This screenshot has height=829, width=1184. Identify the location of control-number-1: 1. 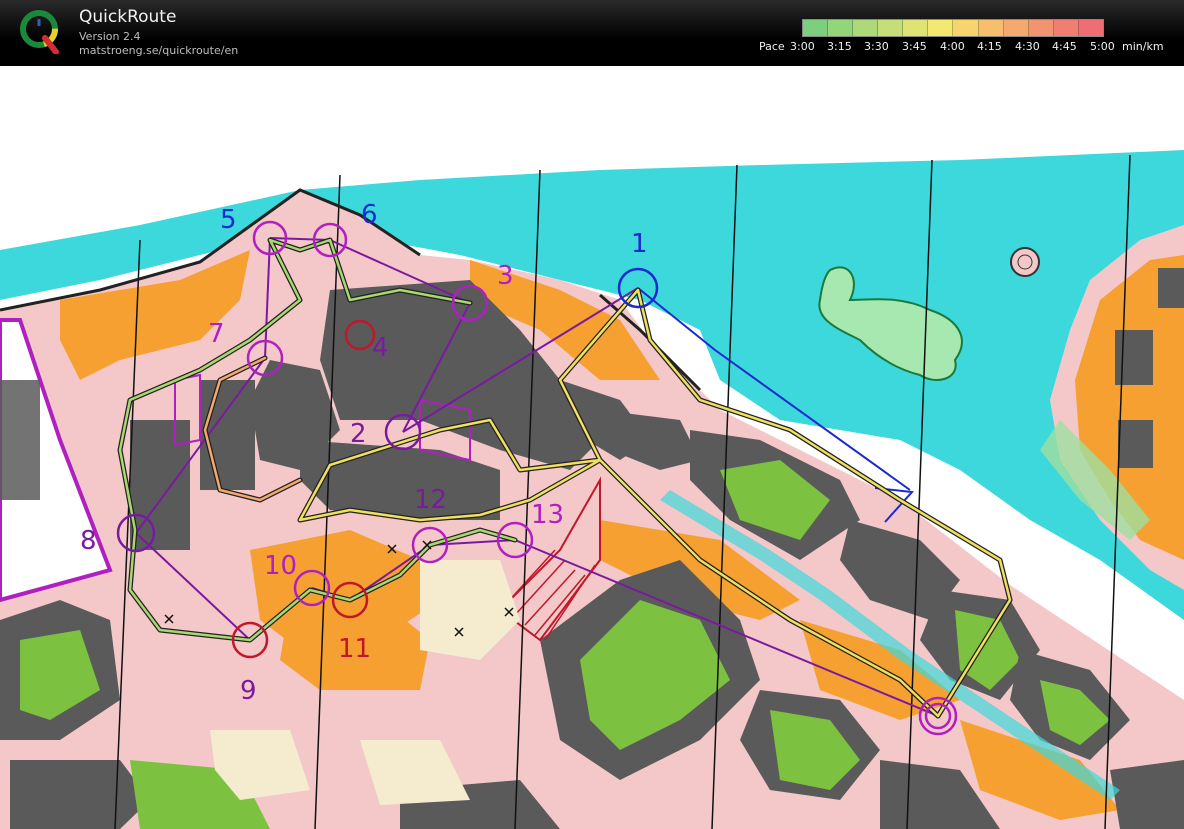
(639, 244).